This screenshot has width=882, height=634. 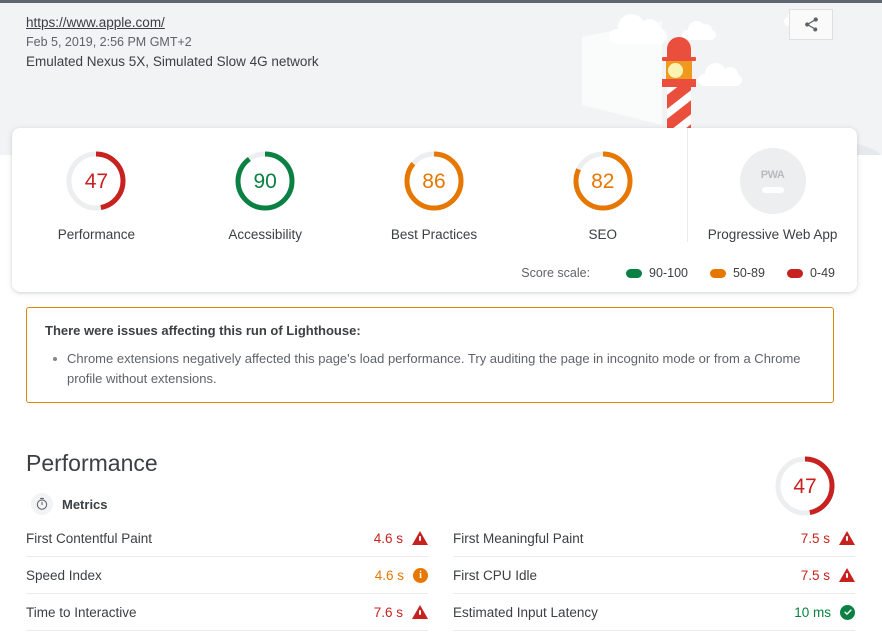 I want to click on score-scale-item-pass: 90-100, so click(x=657, y=273).